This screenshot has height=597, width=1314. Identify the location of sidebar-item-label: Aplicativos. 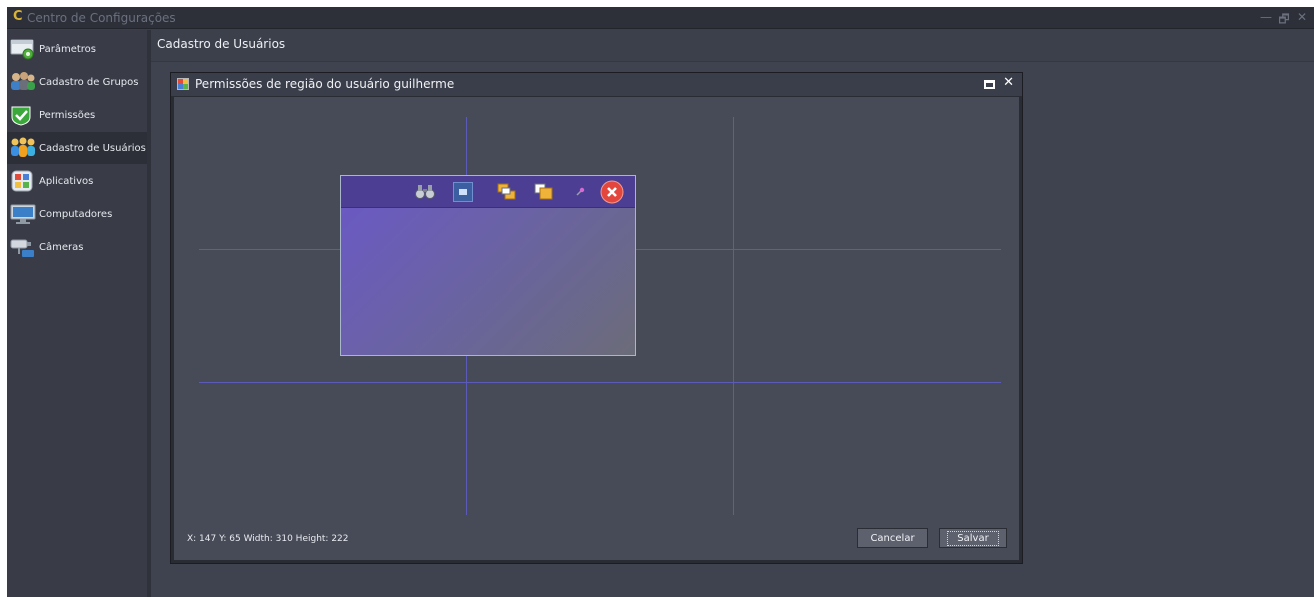
(66, 181).